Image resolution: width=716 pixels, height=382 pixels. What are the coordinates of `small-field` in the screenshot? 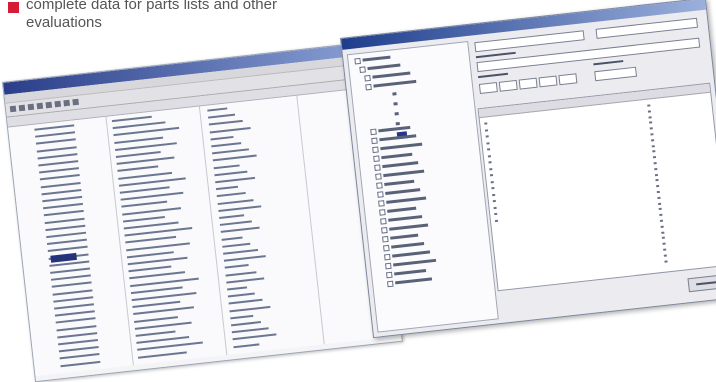 It's located at (488, 88).